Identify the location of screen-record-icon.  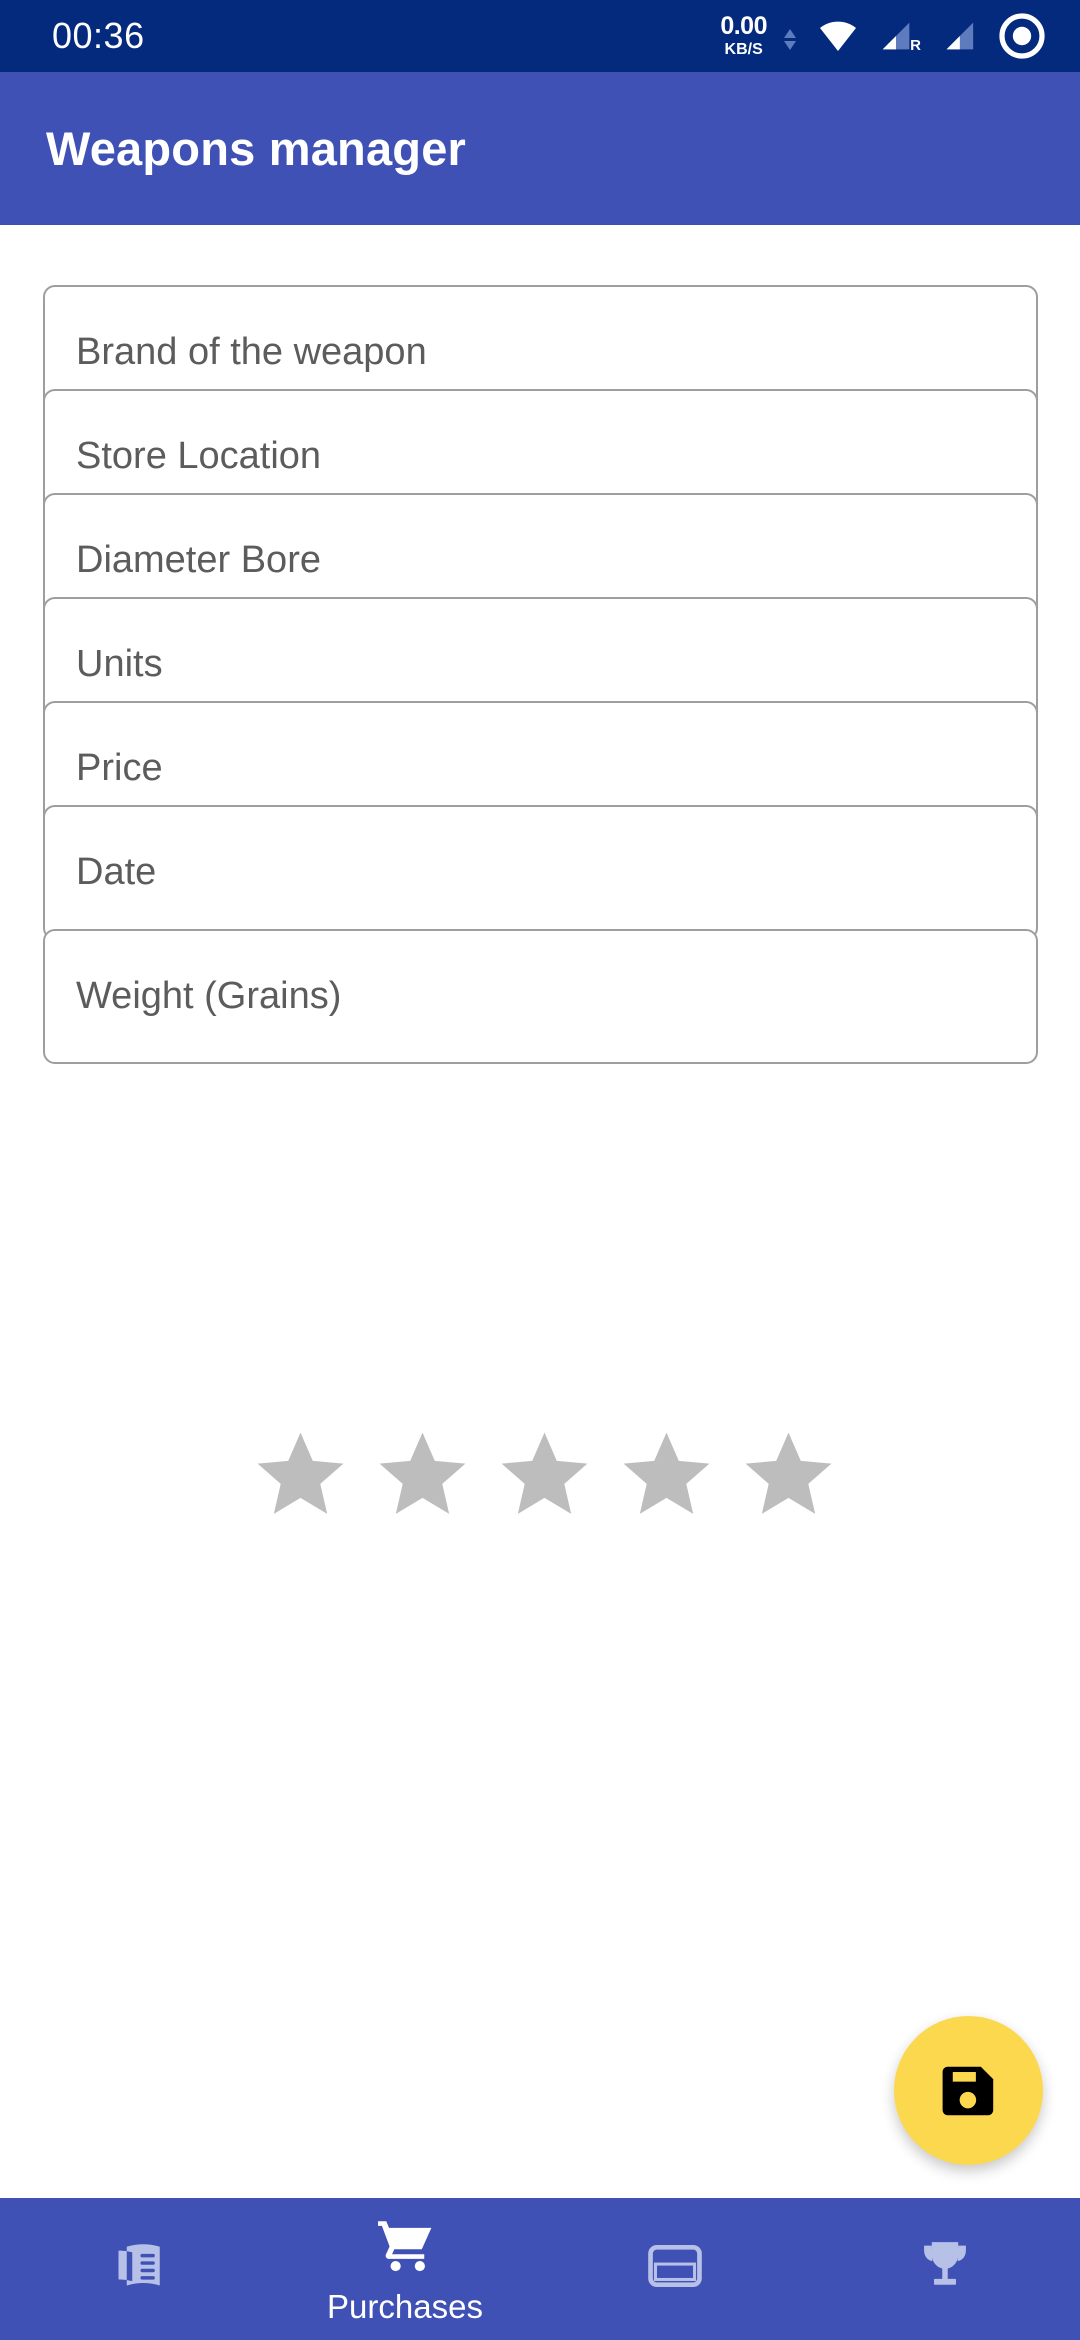
(1022, 36).